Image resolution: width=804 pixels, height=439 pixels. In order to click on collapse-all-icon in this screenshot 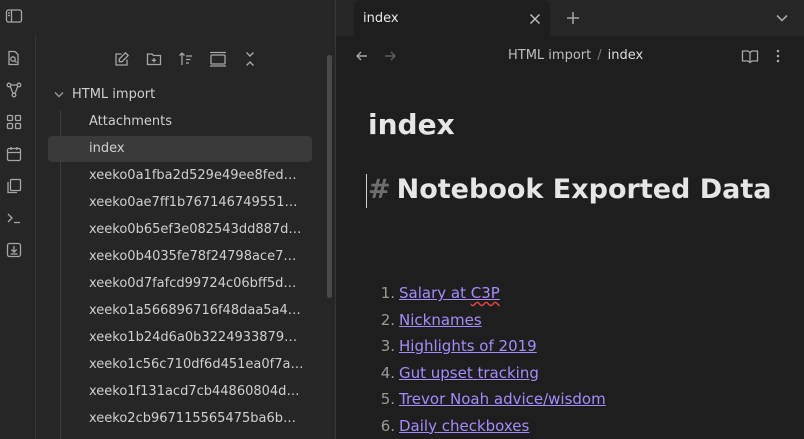, I will do `click(250, 59)`.